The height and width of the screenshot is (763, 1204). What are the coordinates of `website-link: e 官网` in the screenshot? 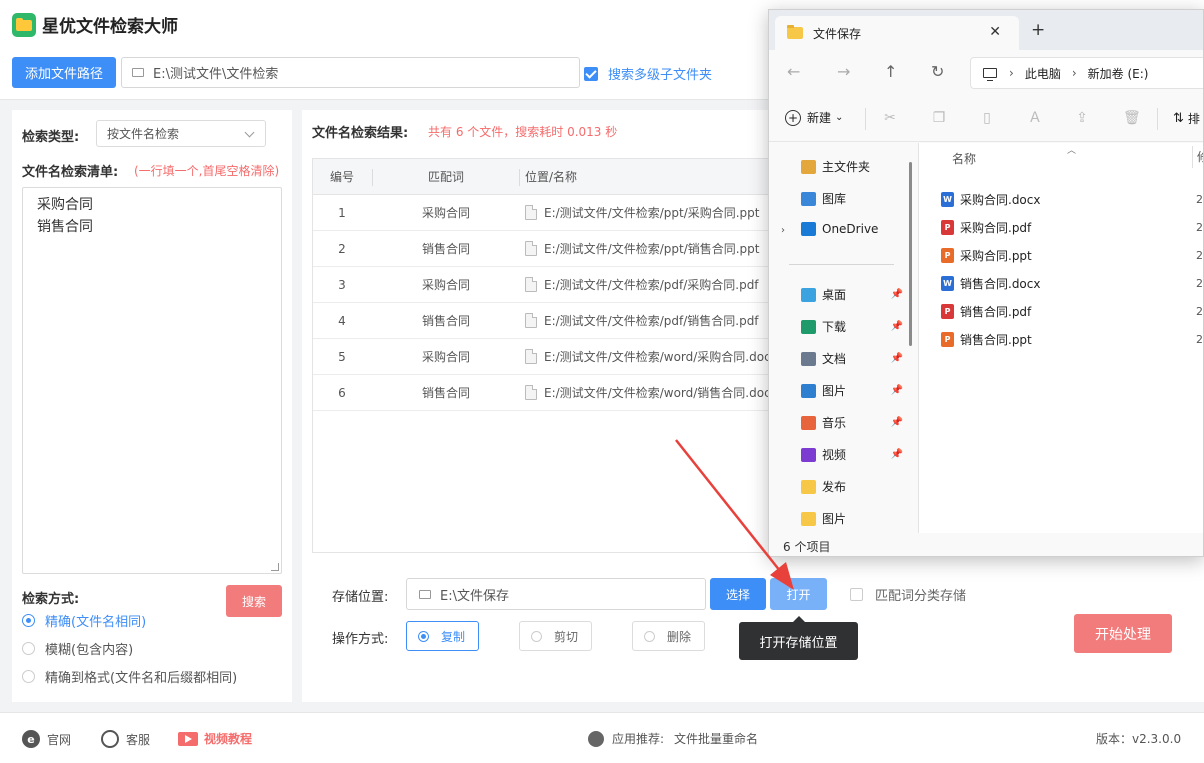 It's located at (46, 739).